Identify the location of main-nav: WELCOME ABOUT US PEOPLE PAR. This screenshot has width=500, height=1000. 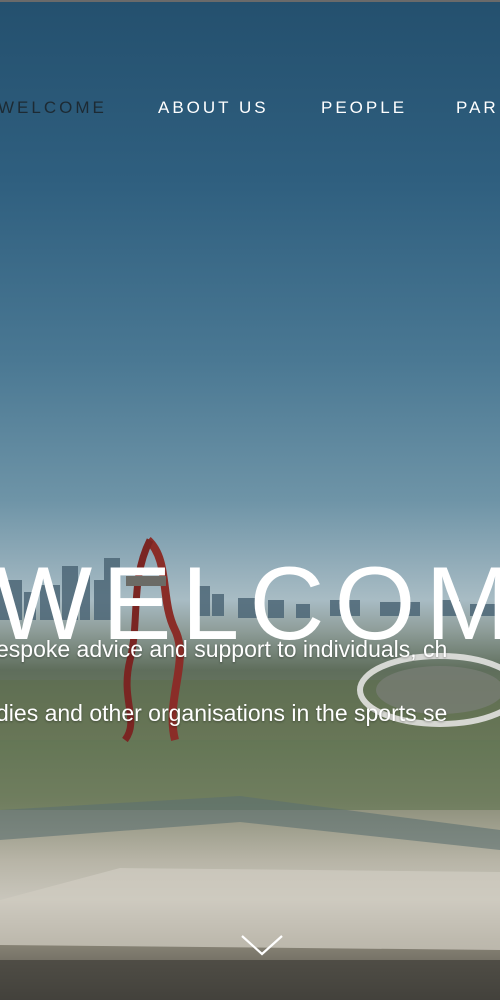
(250, 110).